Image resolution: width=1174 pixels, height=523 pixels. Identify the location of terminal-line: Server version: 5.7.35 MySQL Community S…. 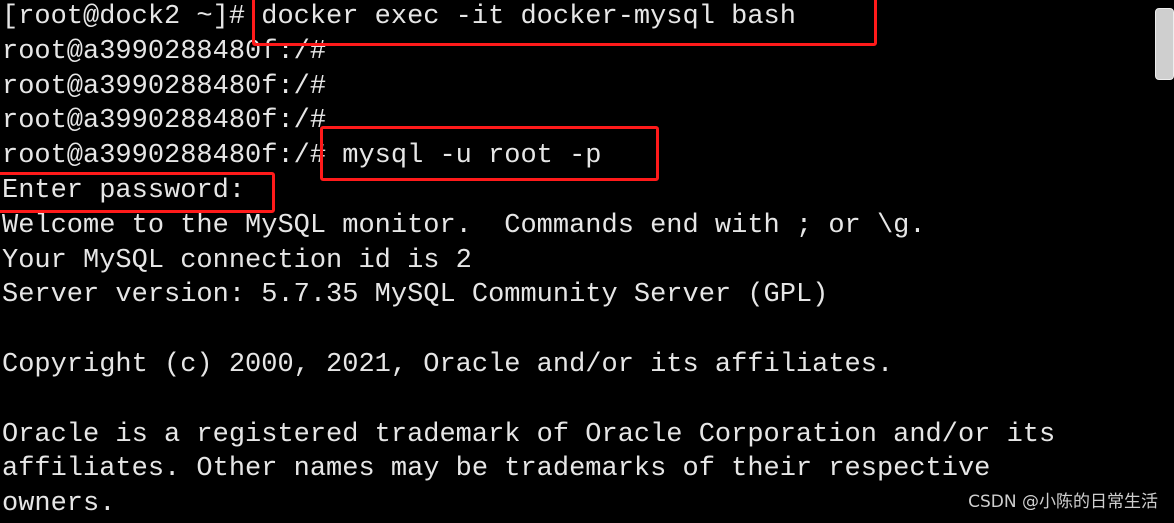
(415, 295).